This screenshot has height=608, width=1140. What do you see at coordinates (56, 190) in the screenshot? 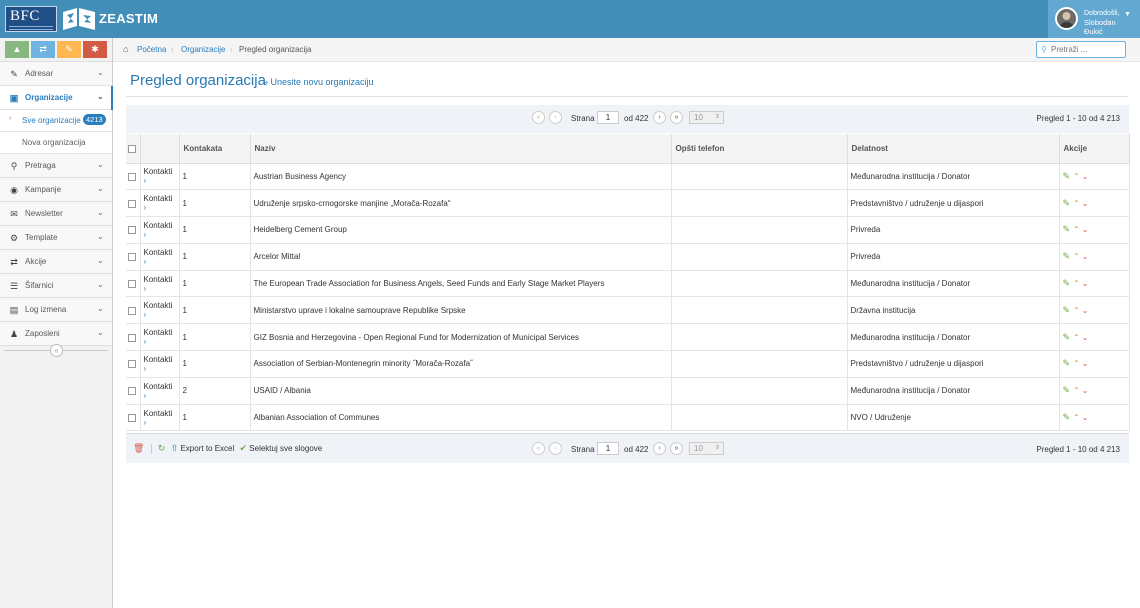
I see `sidebar-item-kampanje: ◉ Kampanje ⌄` at bounding box center [56, 190].